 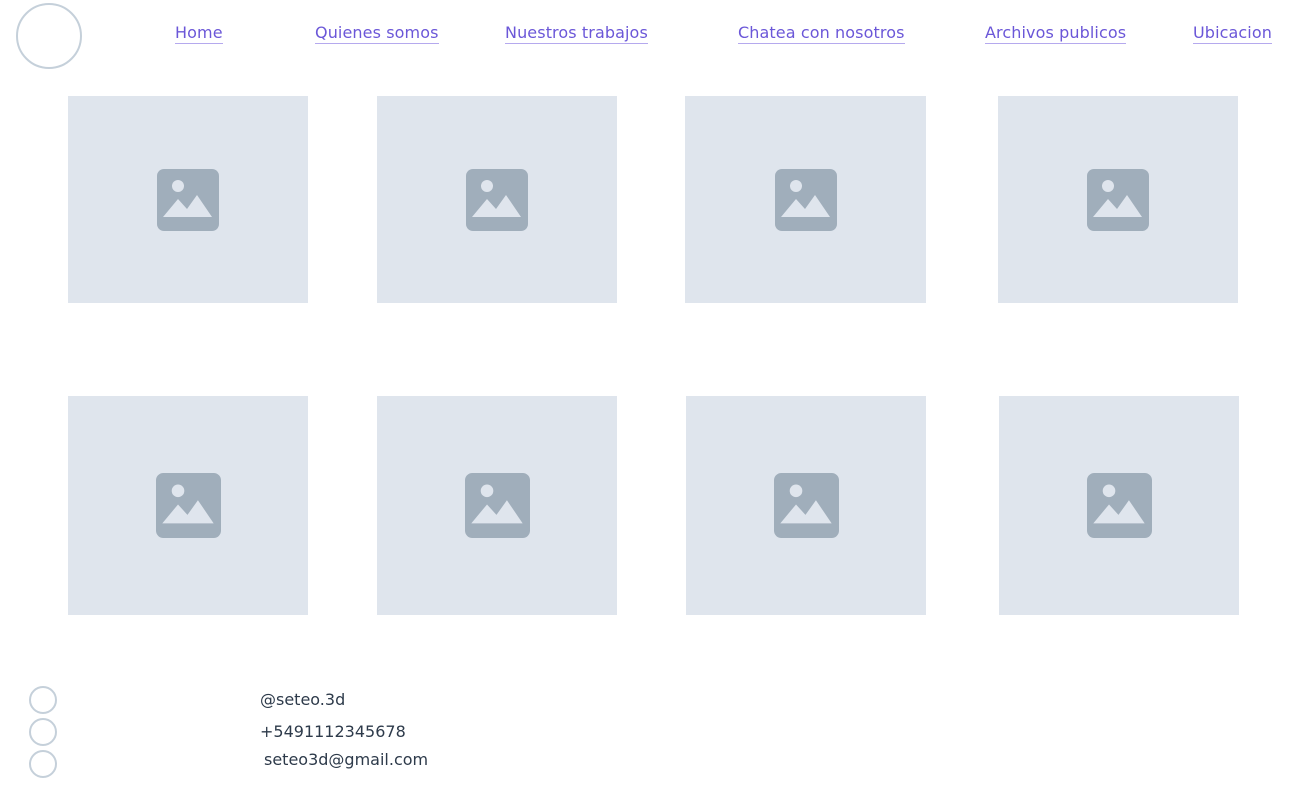 I want to click on instagram-circle-icon, so click(x=43, y=700).